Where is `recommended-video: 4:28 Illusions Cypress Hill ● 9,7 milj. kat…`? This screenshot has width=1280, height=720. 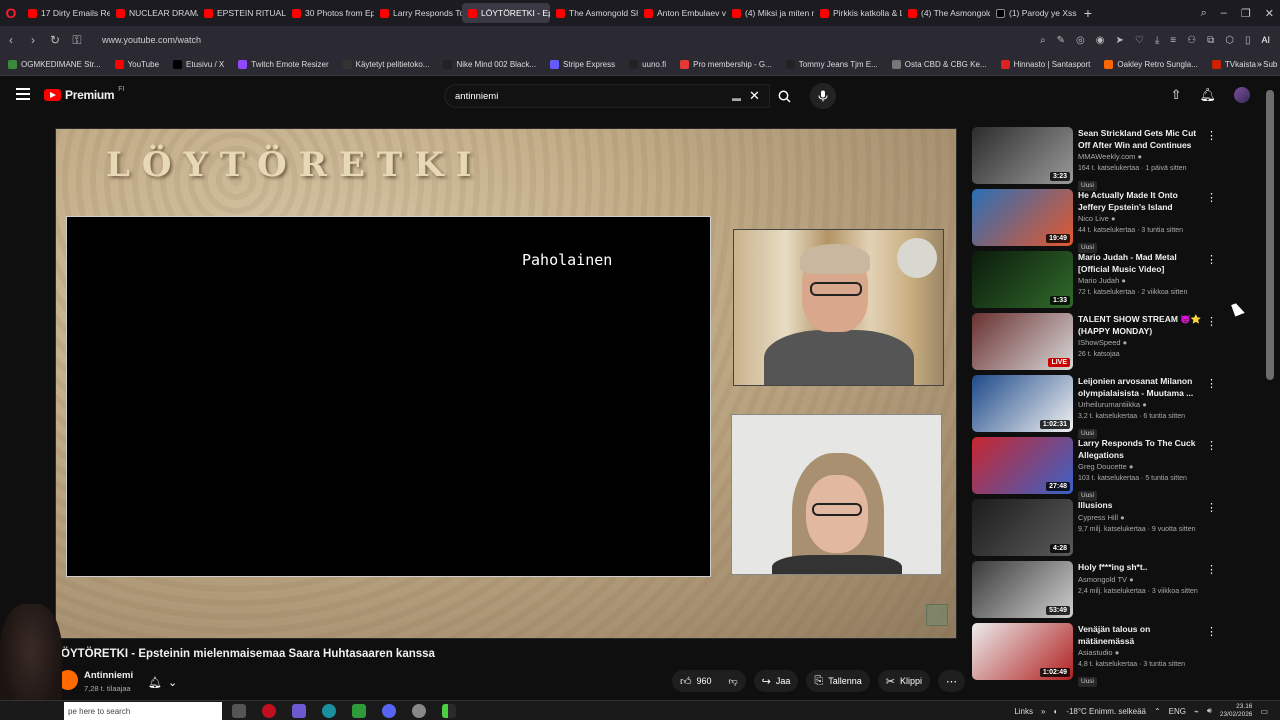 recommended-video: 4:28 Illusions Cypress Hill ● 9,7 milj. kat… is located at coordinates (1097, 528).